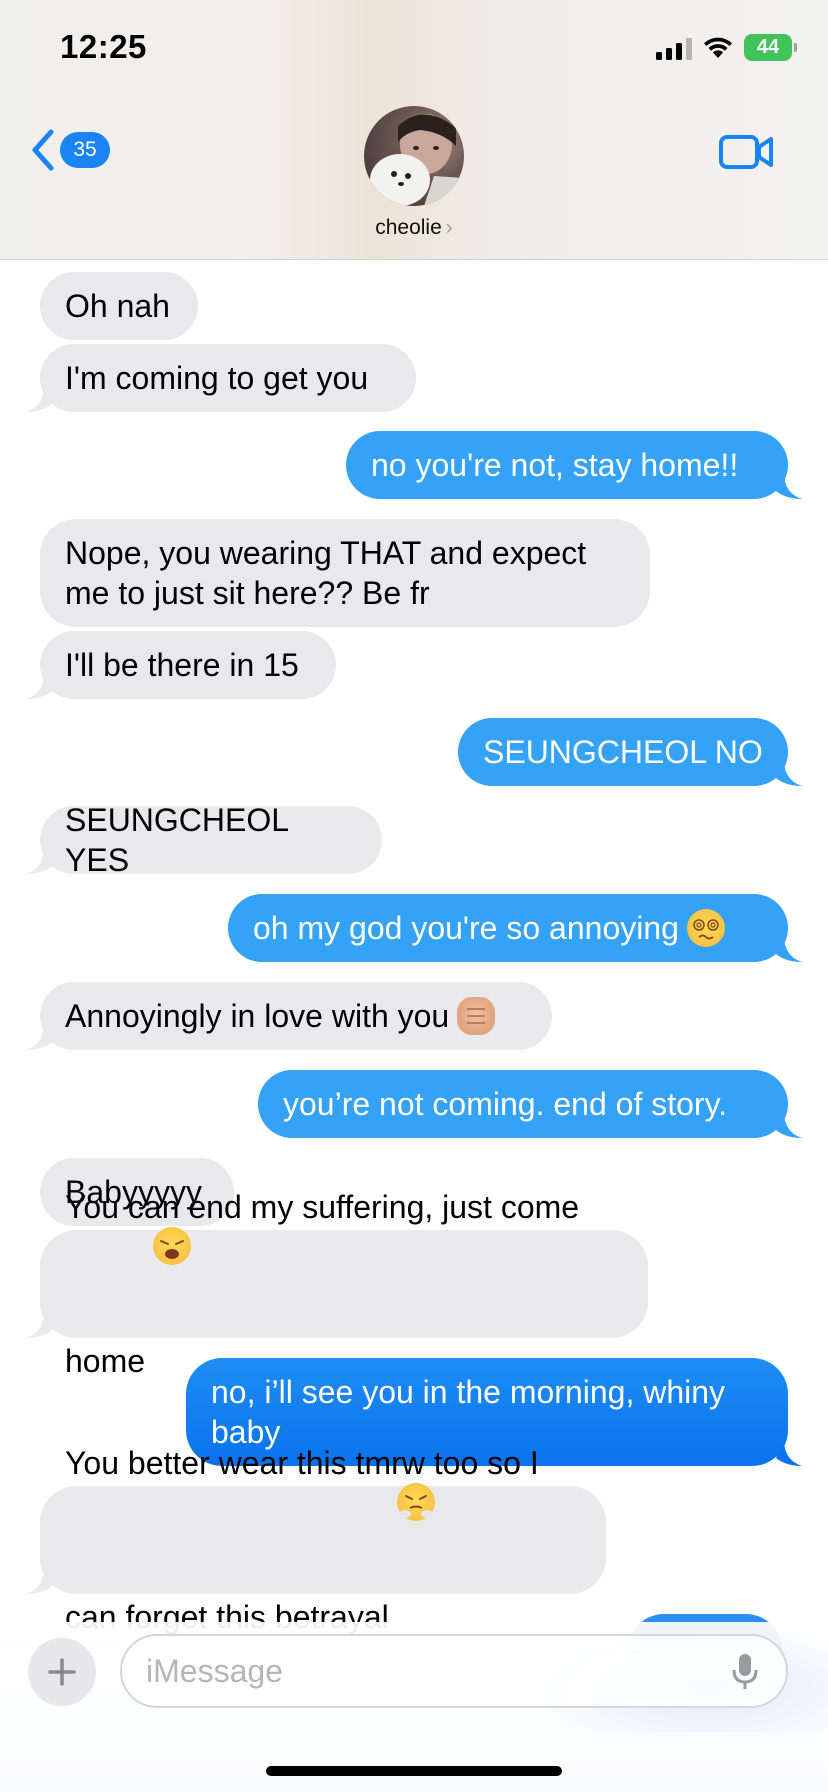 The width and height of the screenshot is (828, 1792). I want to click on sent-bubble: no you're not, stay home!!, so click(567, 465).